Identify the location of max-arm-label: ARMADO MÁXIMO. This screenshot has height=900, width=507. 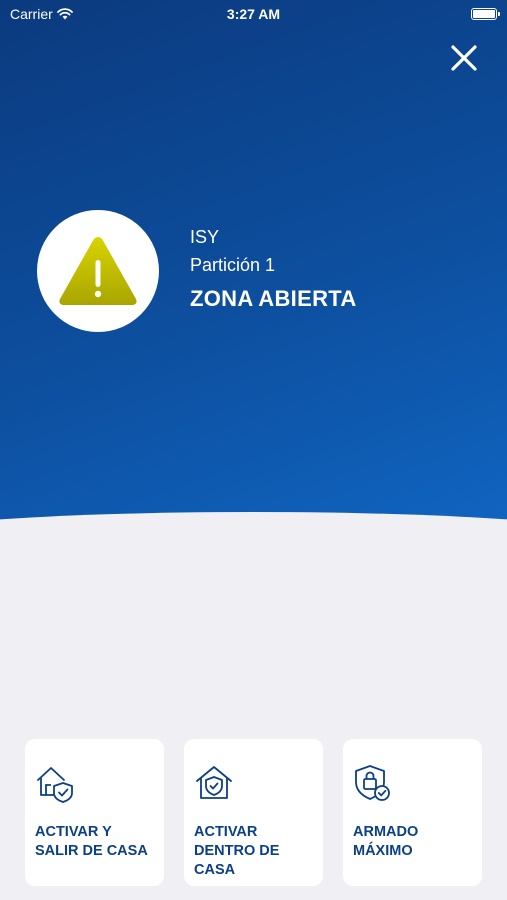
(386, 841).